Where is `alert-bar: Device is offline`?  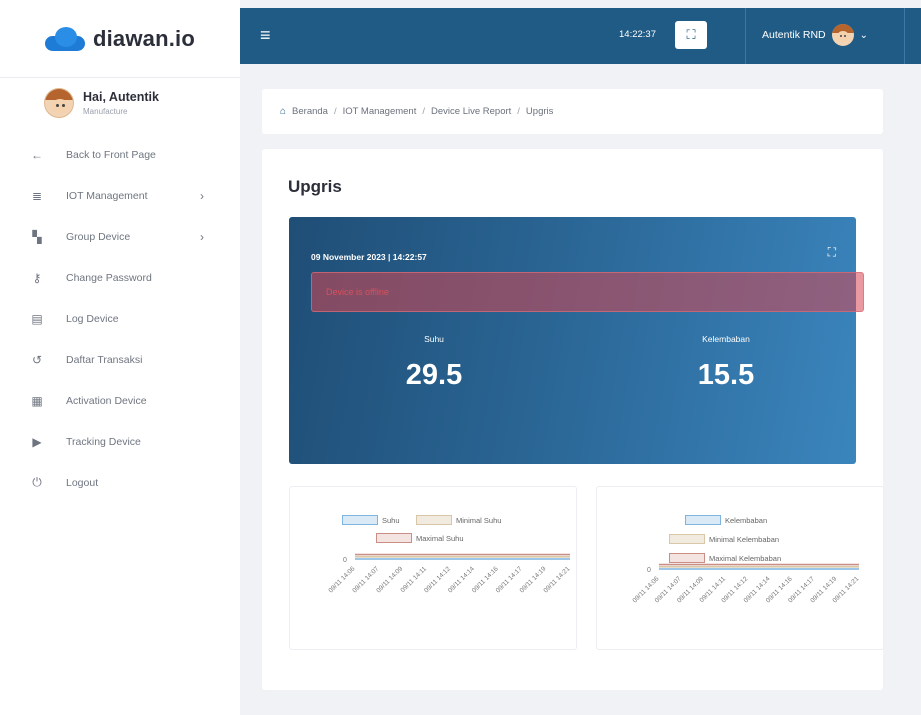
alert-bar: Device is offline is located at coordinates (587, 292).